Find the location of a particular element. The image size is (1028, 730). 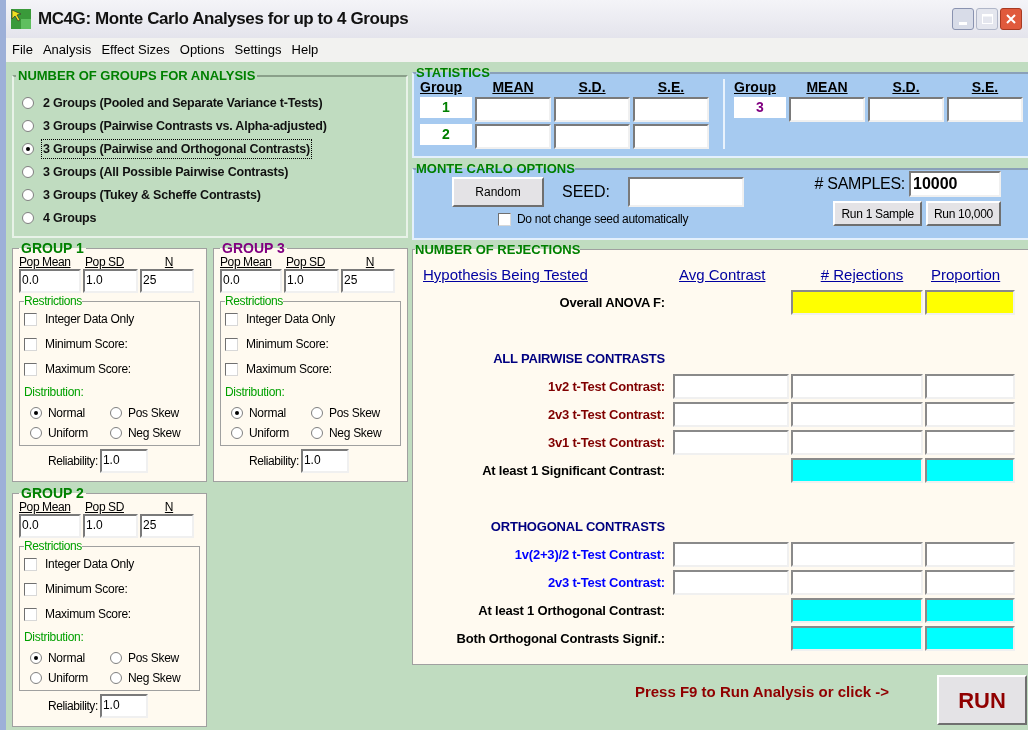

menu-item: Effect Sizes is located at coordinates (135, 50).